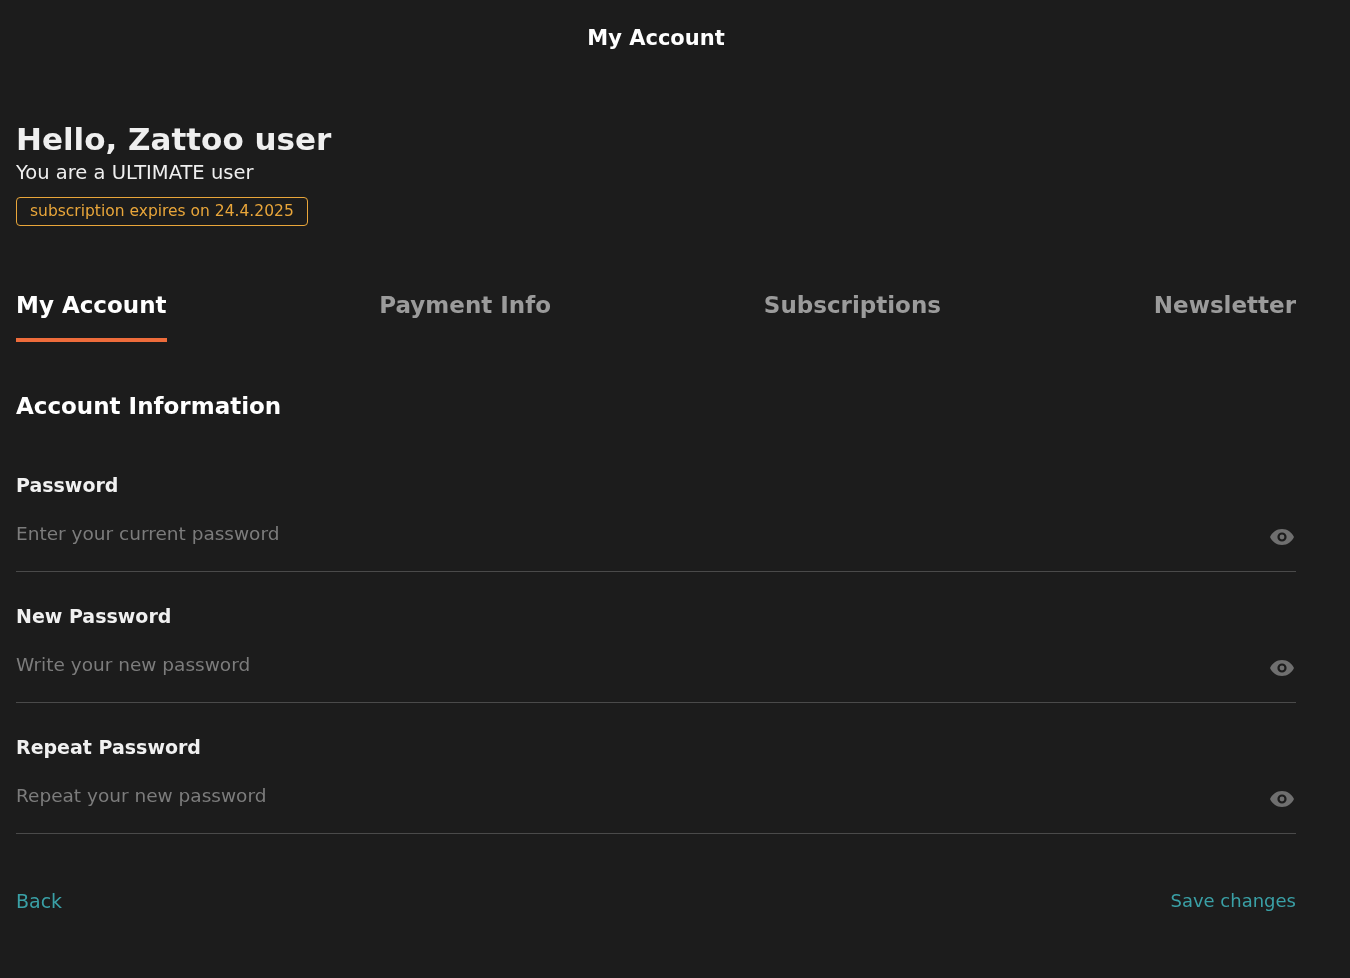 The width and height of the screenshot is (1350, 978). What do you see at coordinates (465, 315) in the screenshot?
I see `tab: Payment Info` at bounding box center [465, 315].